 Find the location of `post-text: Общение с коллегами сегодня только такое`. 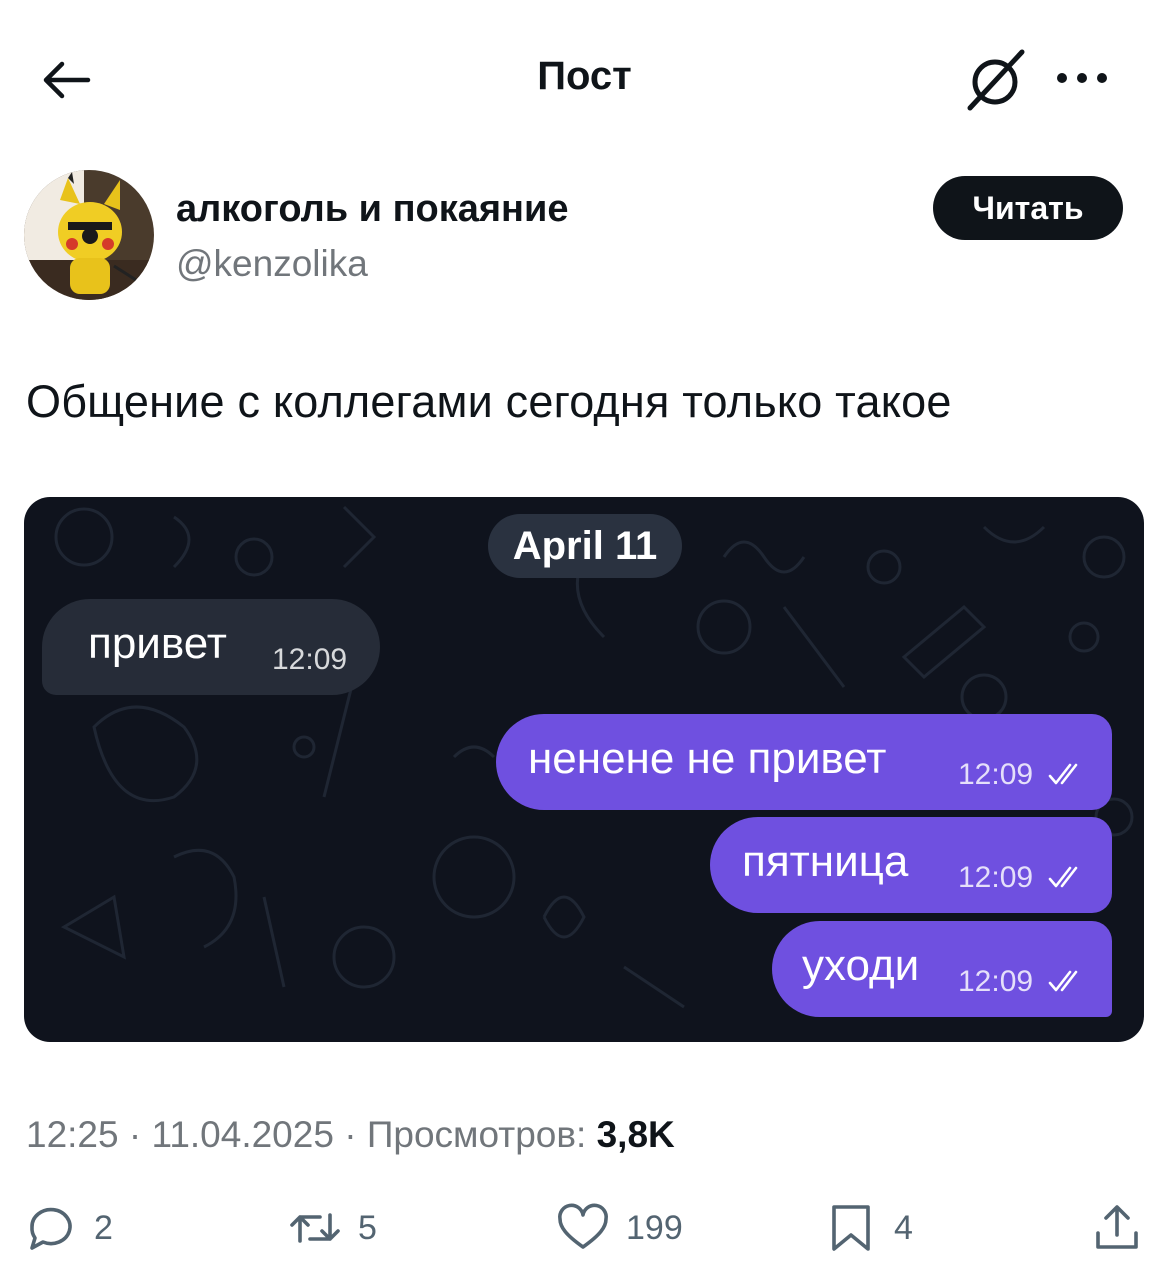

post-text: Общение с коллегами сегодня только такое is located at coordinates (489, 401).